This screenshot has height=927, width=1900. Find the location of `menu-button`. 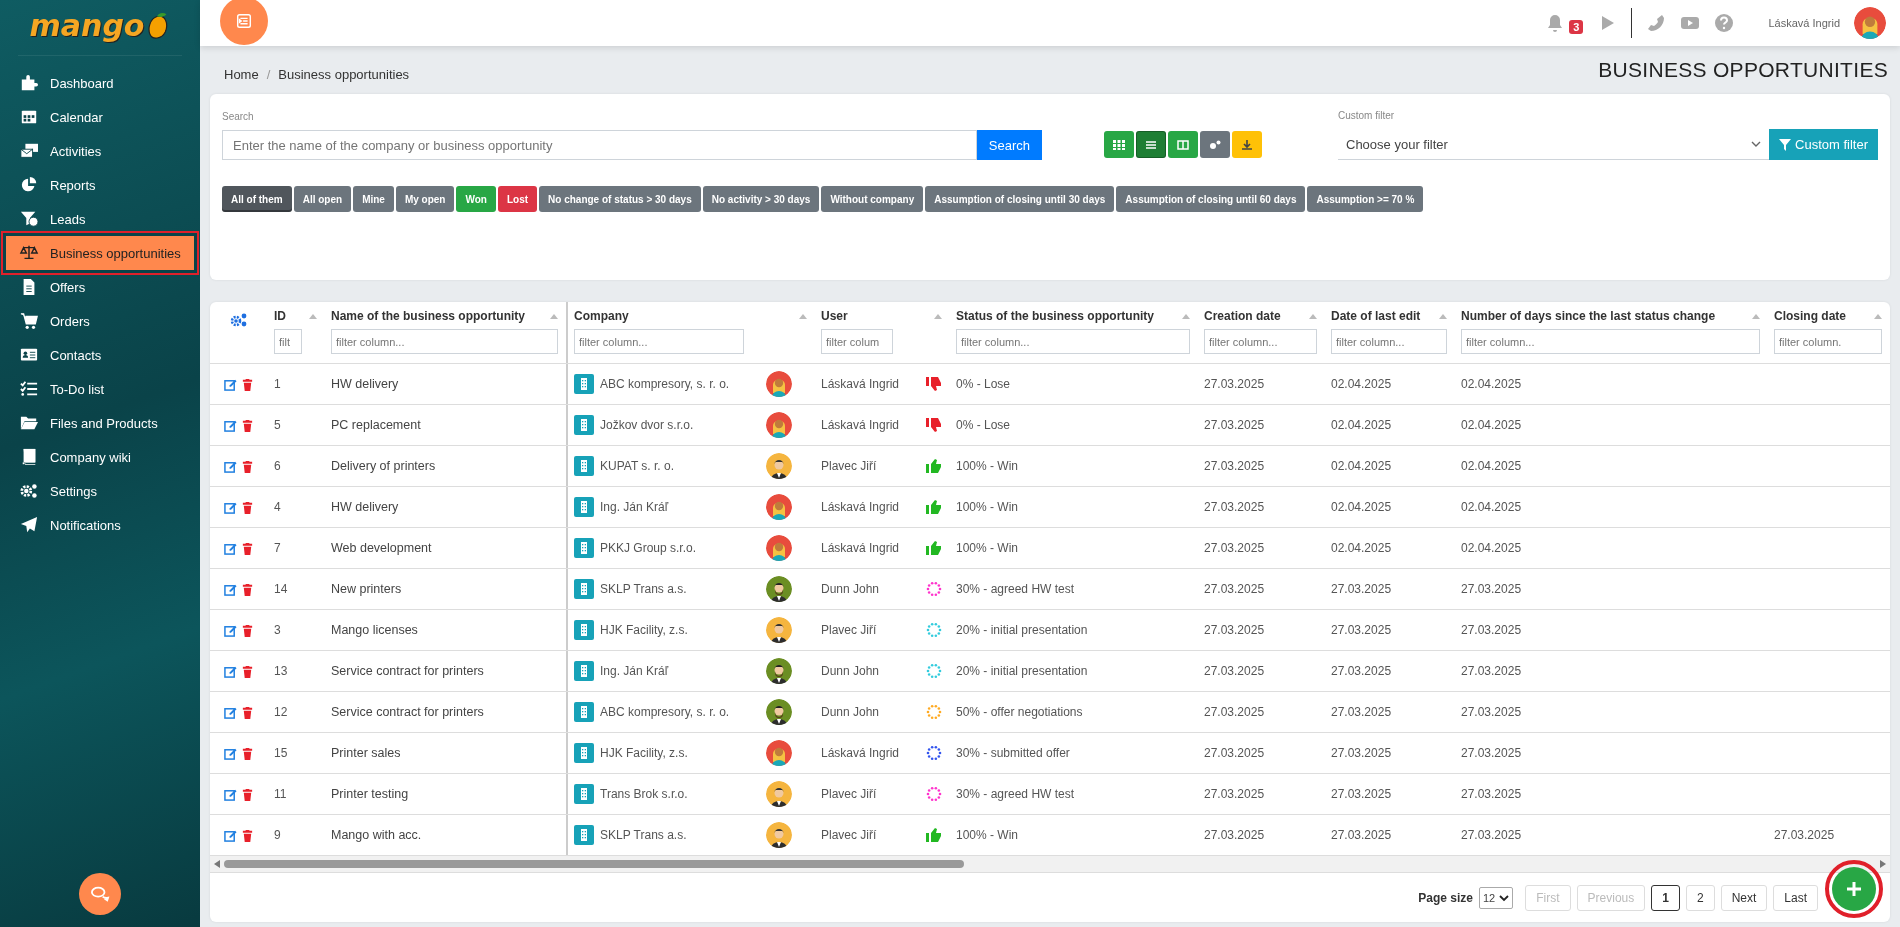

menu-button is located at coordinates (244, 22).